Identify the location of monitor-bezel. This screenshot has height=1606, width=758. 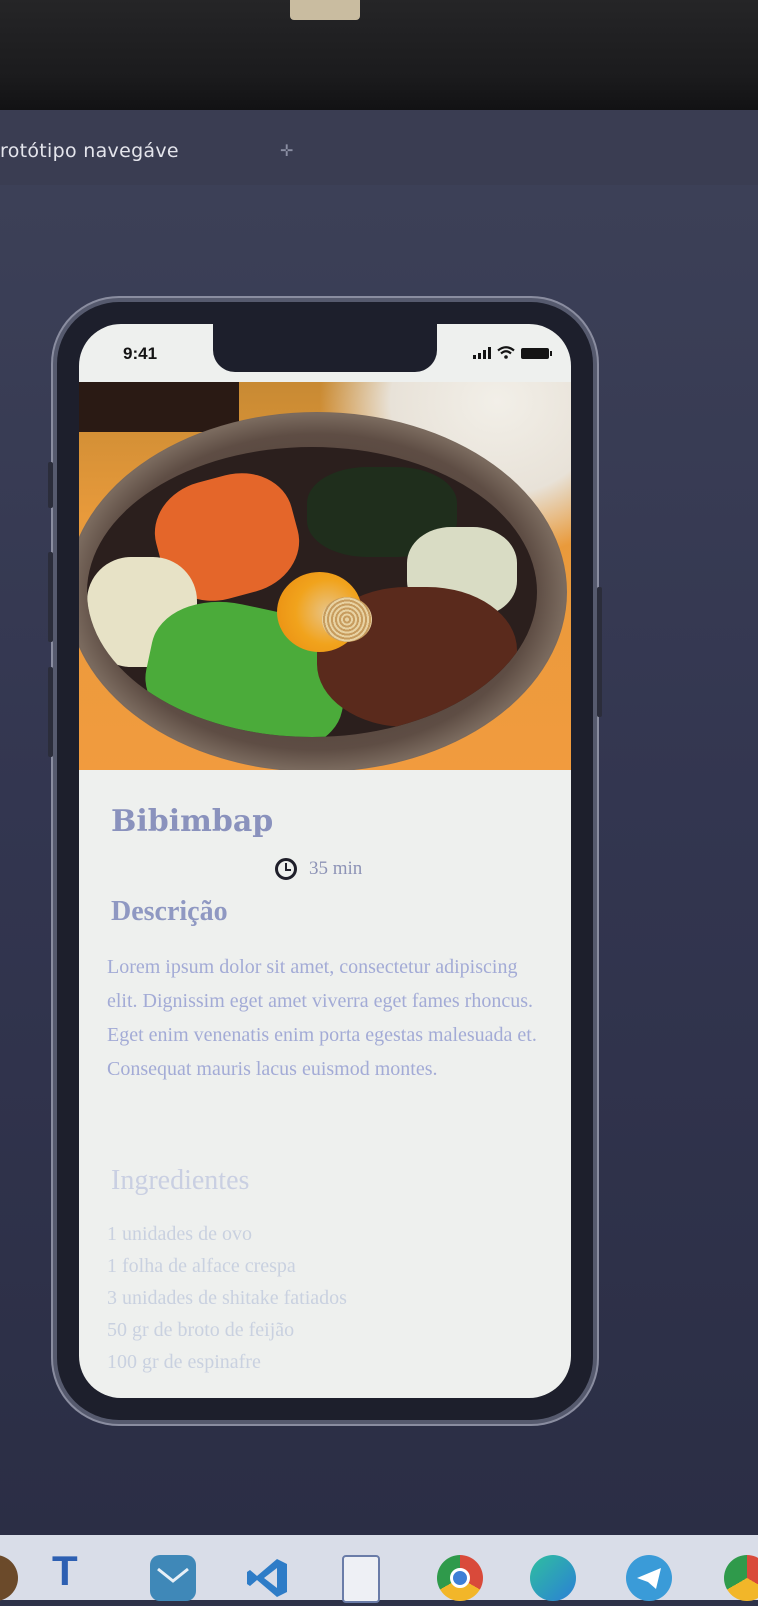
(379, 55).